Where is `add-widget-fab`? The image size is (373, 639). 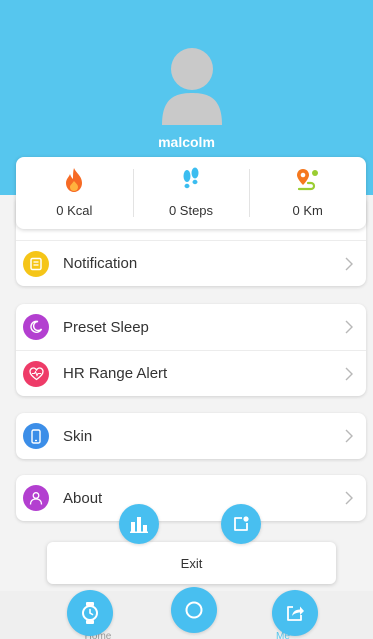 add-widget-fab is located at coordinates (241, 524).